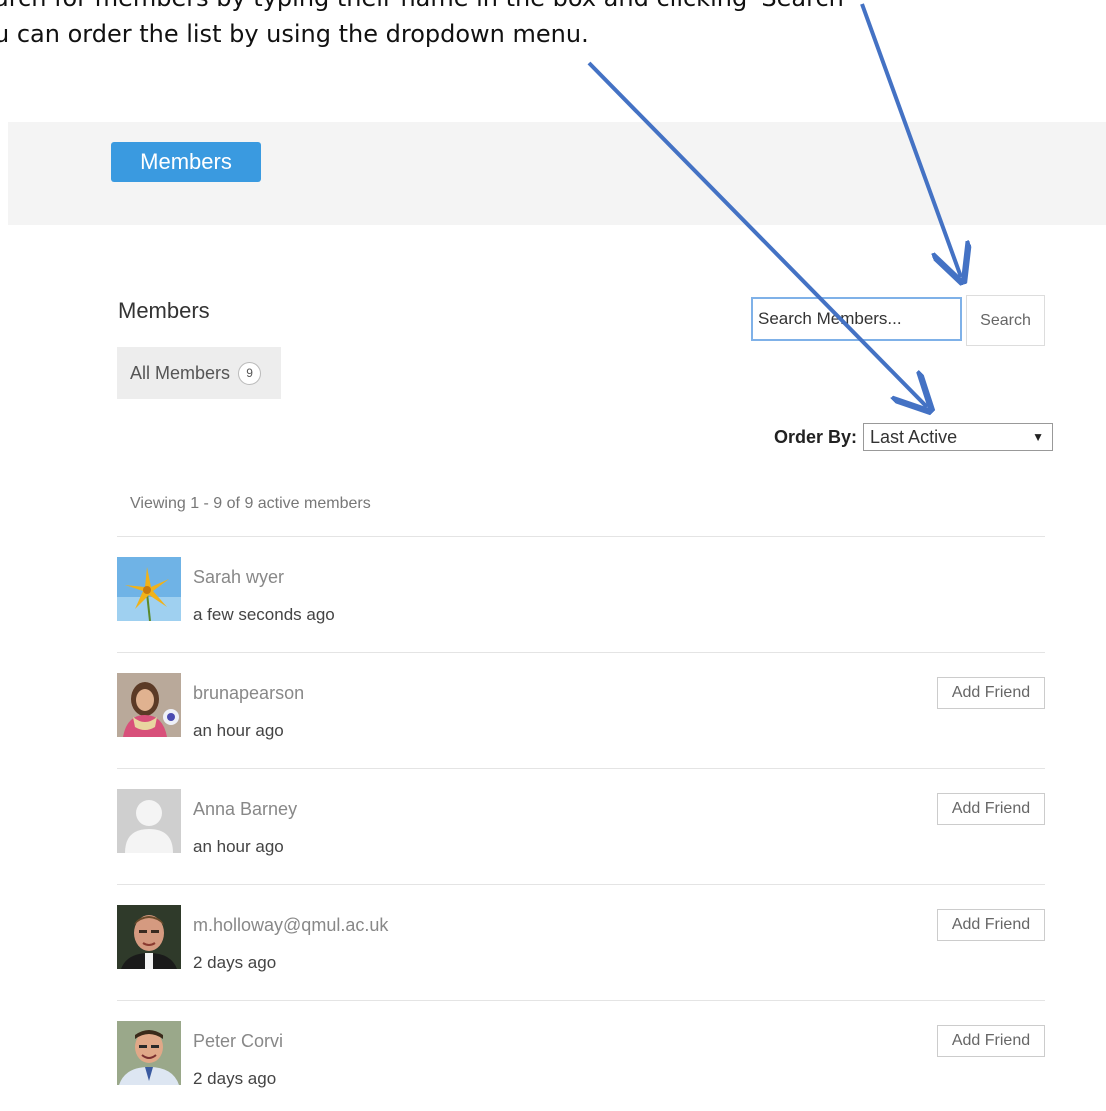  I want to click on members-banner-button: Members, so click(186, 162).